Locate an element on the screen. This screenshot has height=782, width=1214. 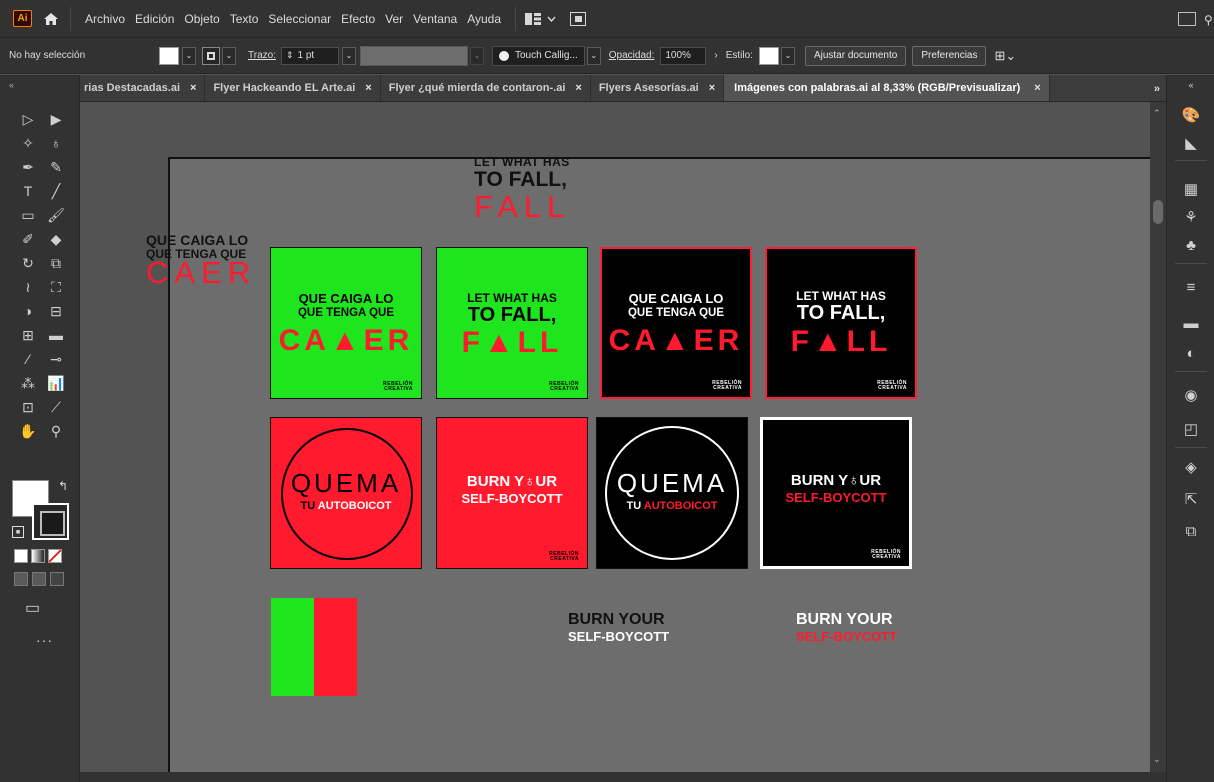
more-tabs-icon: » is located at coordinates (1157, 88).